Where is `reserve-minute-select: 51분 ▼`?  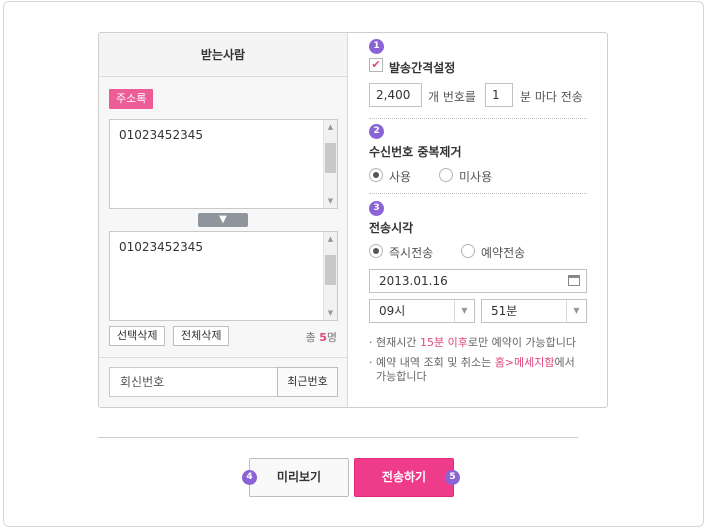 reserve-minute-select: 51분 ▼ is located at coordinates (534, 311).